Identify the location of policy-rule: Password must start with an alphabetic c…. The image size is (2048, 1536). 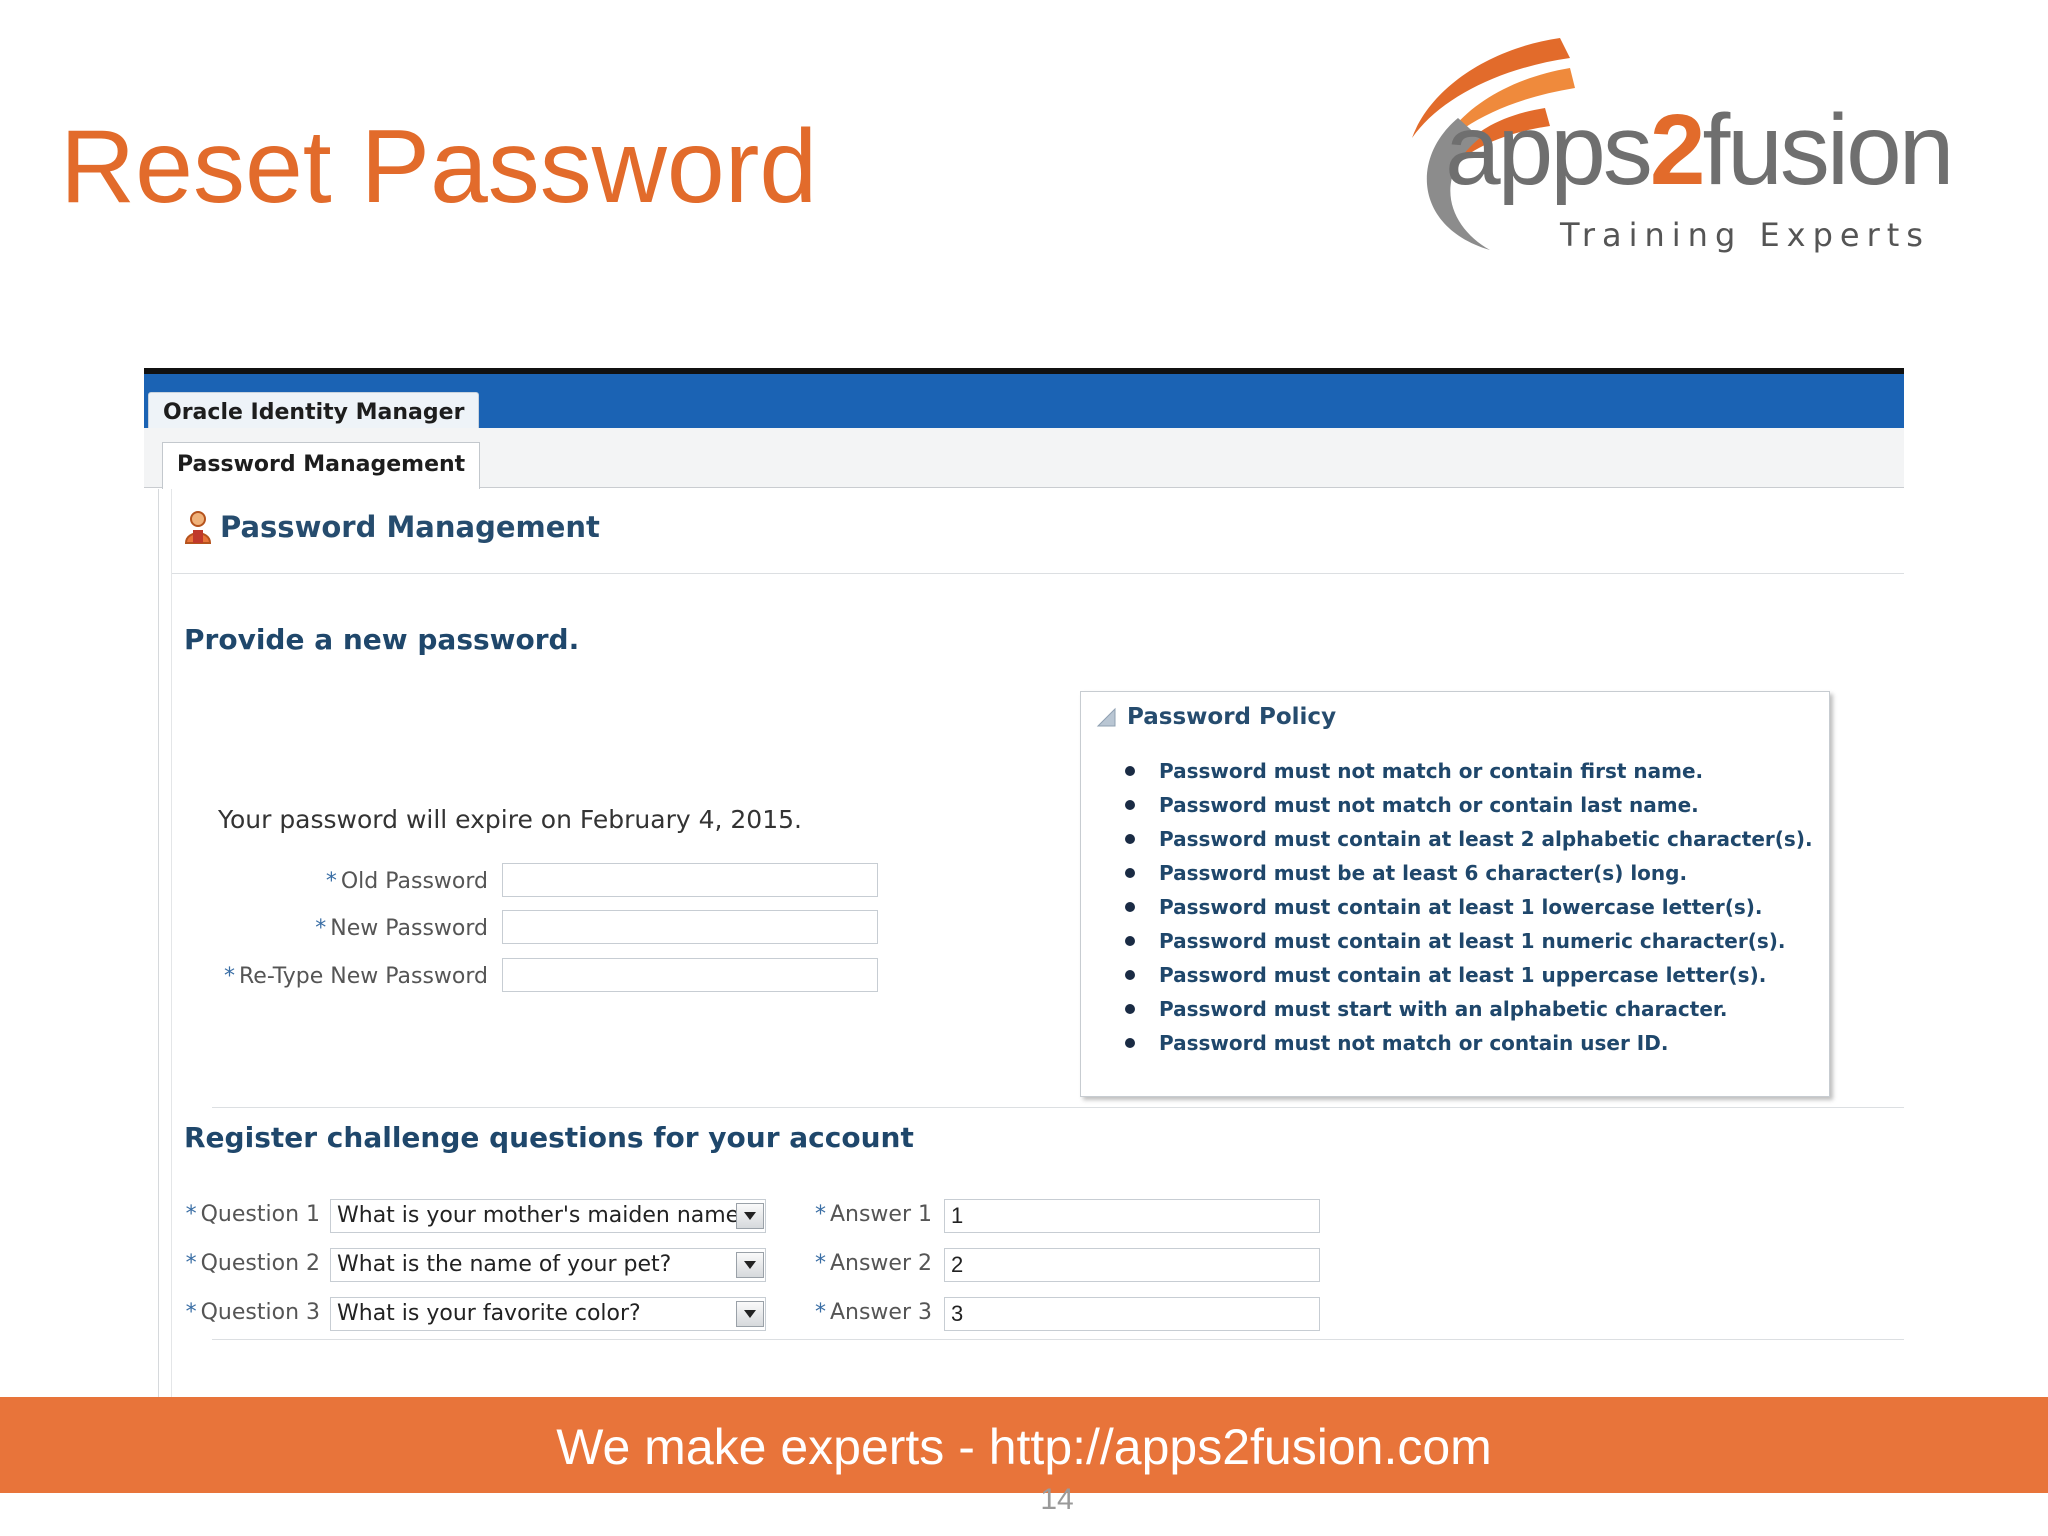
(1469, 1009).